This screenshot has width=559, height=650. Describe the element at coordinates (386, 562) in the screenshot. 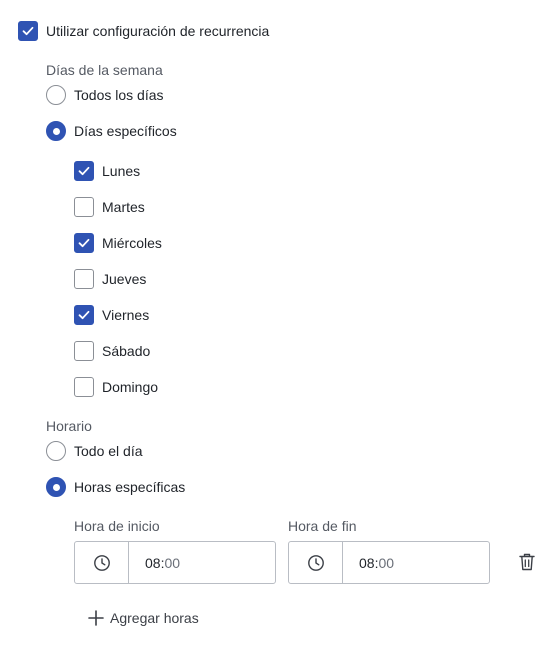

I see `end-time-minutes: 00` at that location.